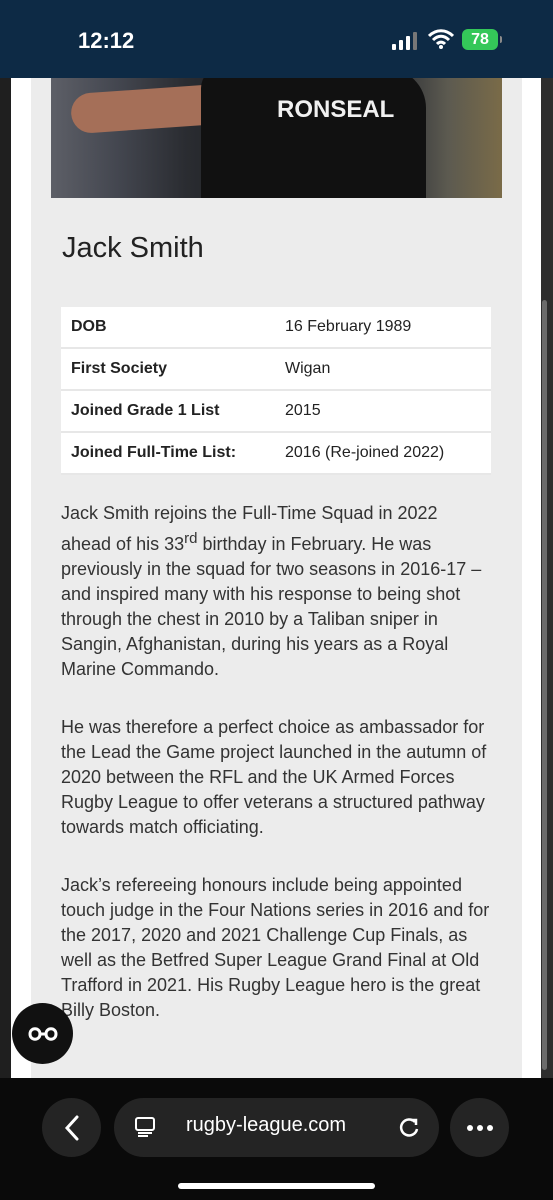 The image size is (553, 1200). What do you see at coordinates (276, 39) in the screenshot?
I see `status-bar: 12:12 78` at bounding box center [276, 39].